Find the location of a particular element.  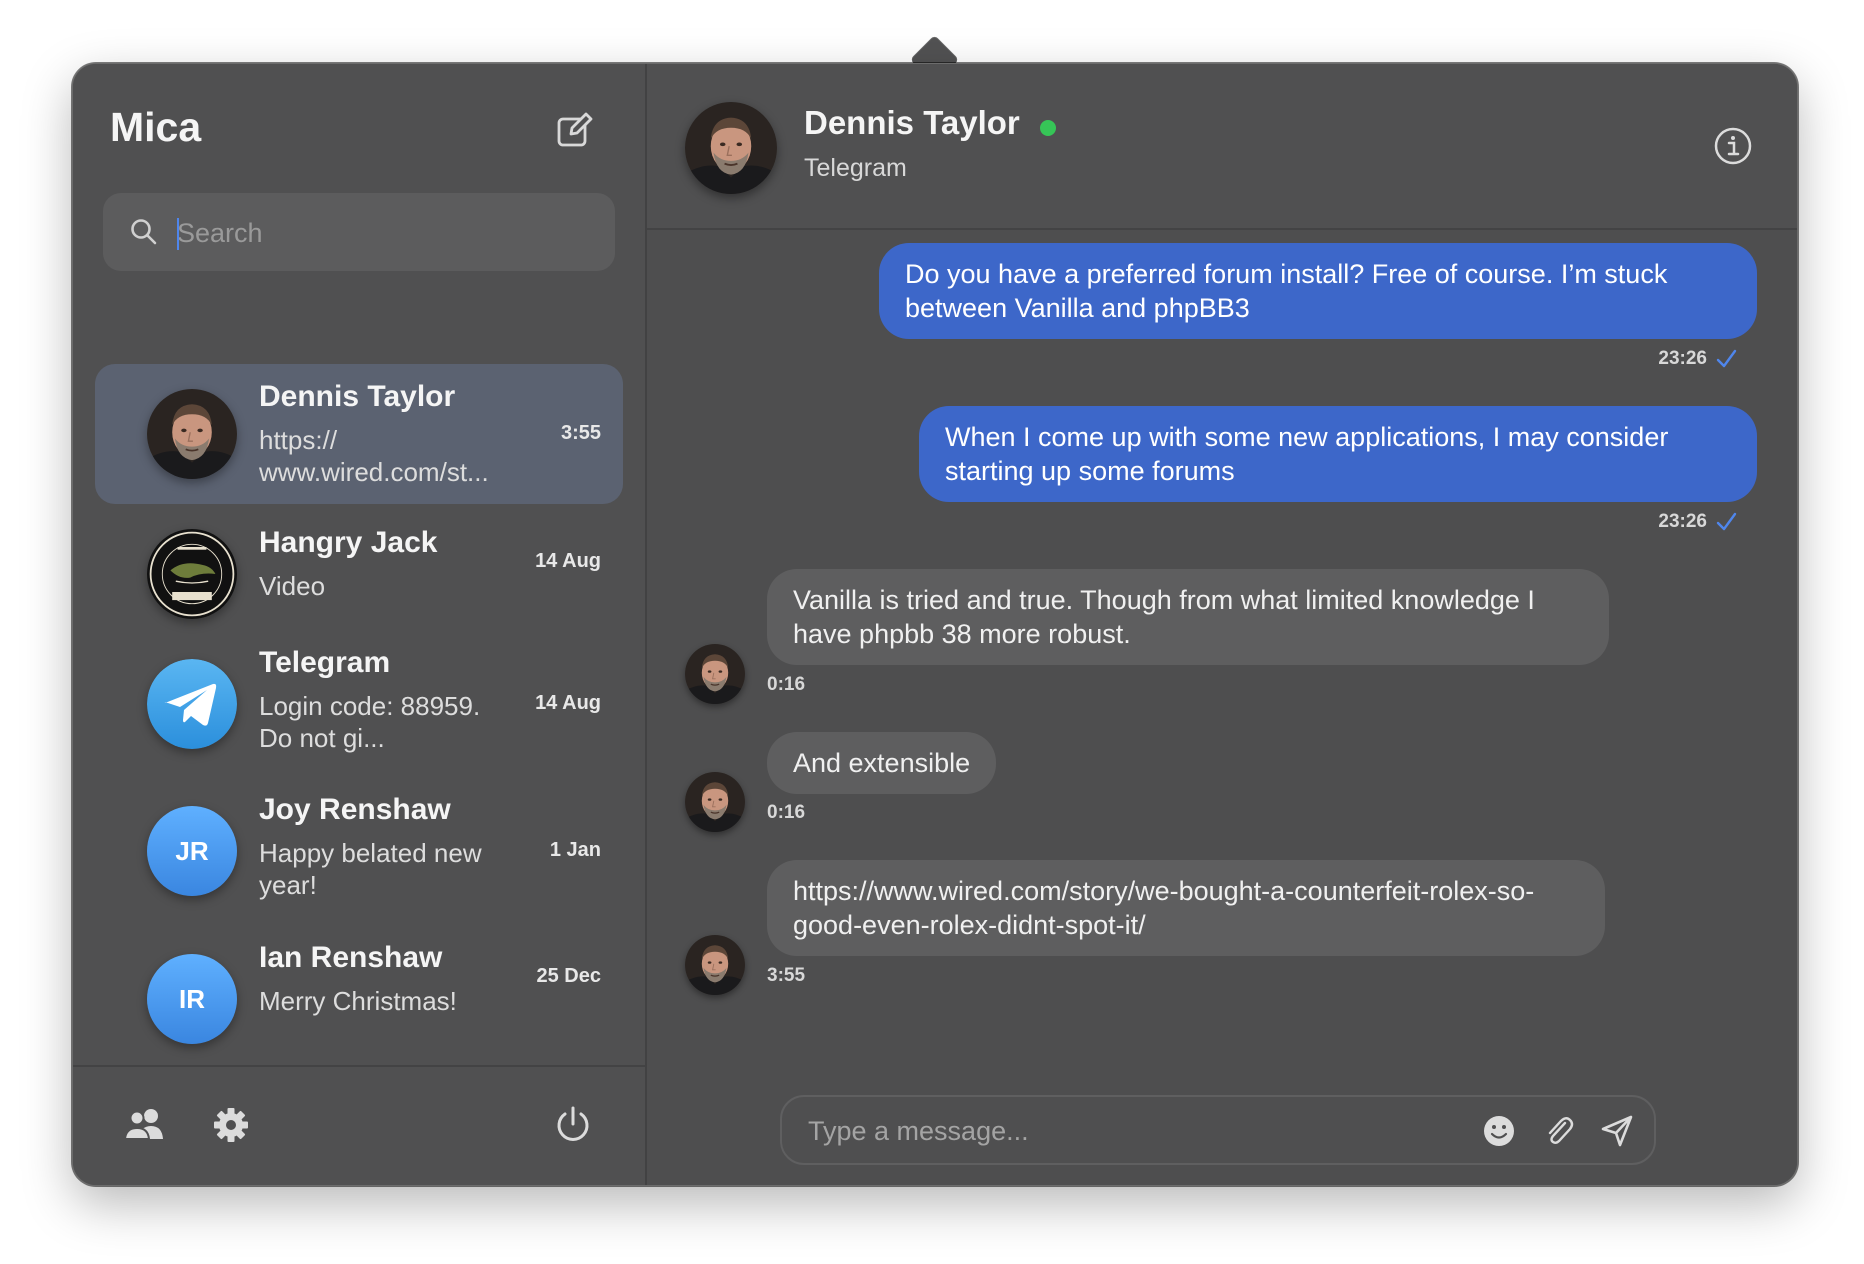

avatar-initials: IR is located at coordinates (192, 999).